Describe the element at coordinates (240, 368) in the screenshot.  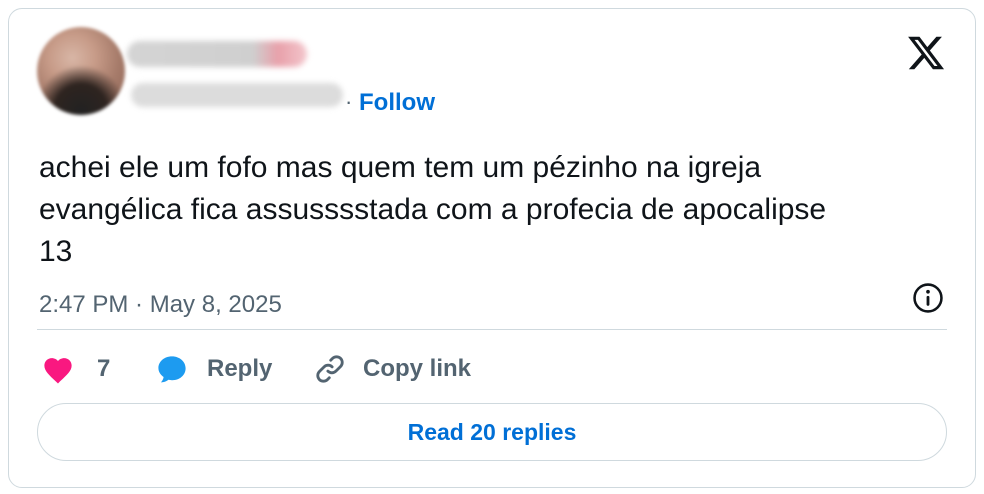
I see `reply-label: Reply` at that location.